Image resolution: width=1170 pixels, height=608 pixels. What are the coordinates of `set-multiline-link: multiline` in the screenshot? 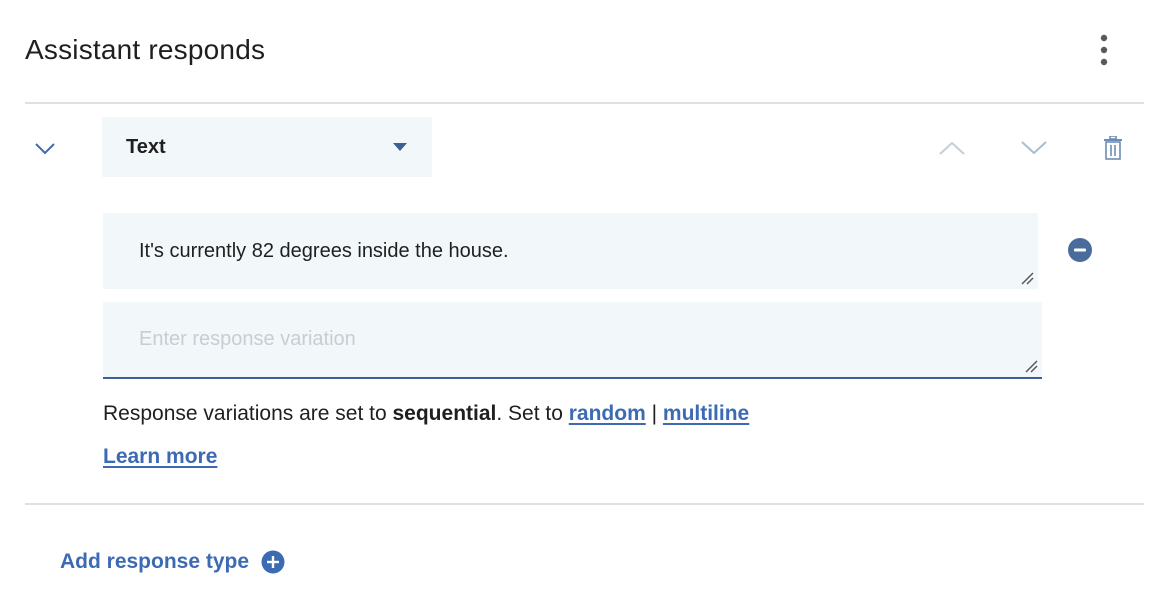 It's located at (706, 413).